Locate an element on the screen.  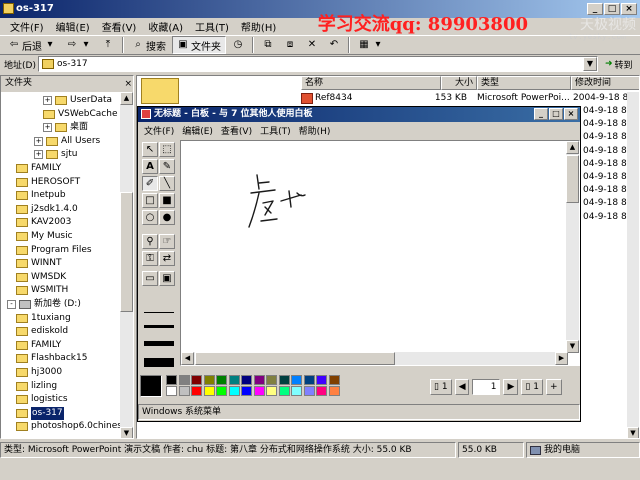
remote-pointer-tool-icon: ☞ is located at coordinates (167, 241).